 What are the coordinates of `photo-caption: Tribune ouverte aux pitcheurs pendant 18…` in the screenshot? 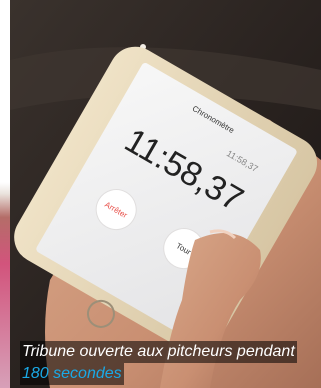 It's located at (170, 363).